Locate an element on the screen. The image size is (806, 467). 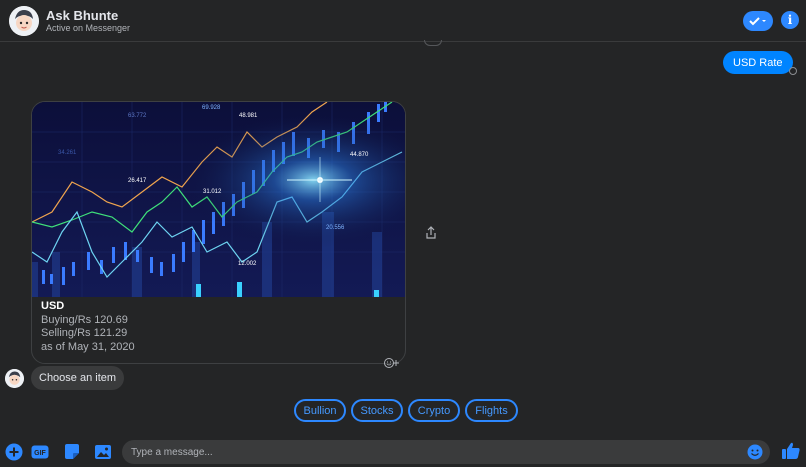
chart-label: 12.002 is located at coordinates (247, 264).